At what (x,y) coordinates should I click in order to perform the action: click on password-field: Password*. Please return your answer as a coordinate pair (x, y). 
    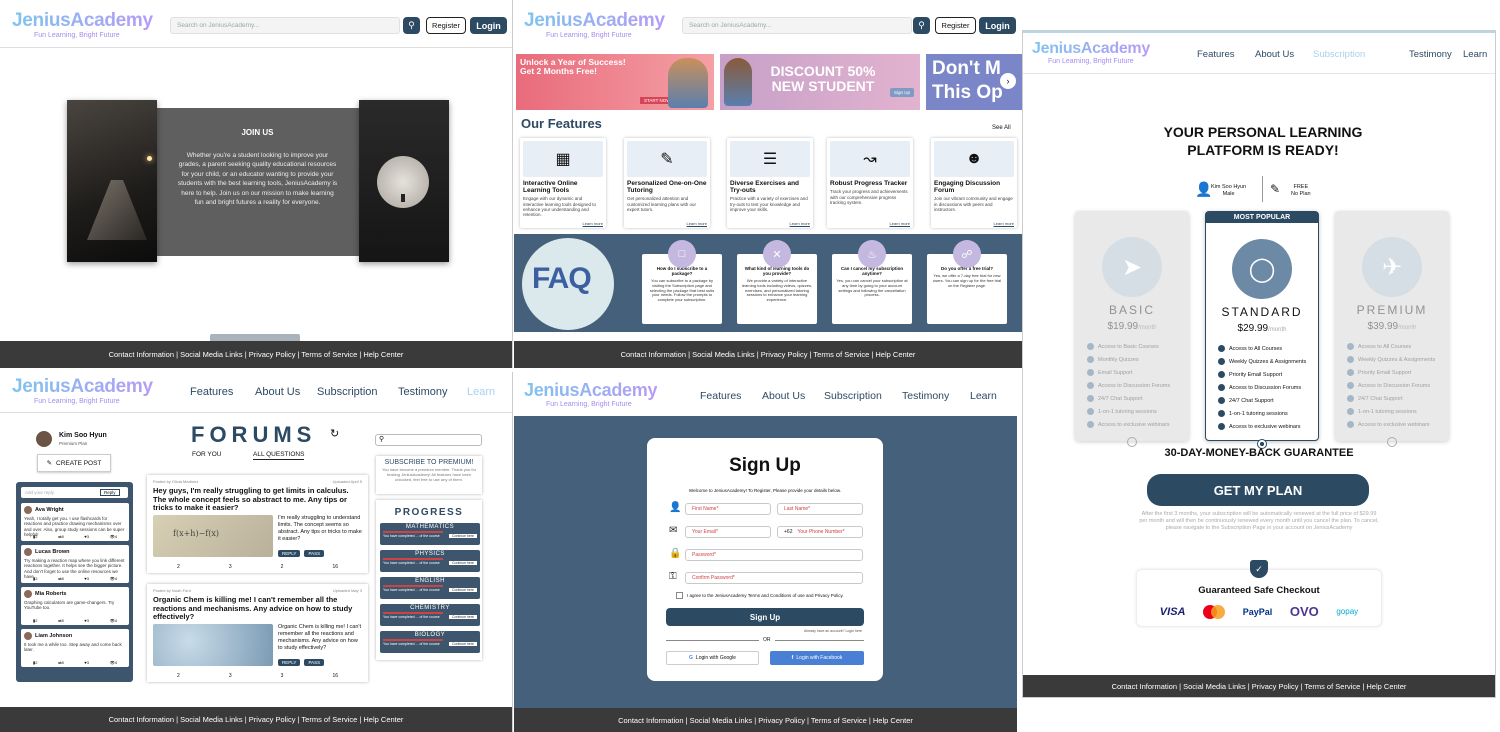
    Looking at the image, I should click on (774, 555).